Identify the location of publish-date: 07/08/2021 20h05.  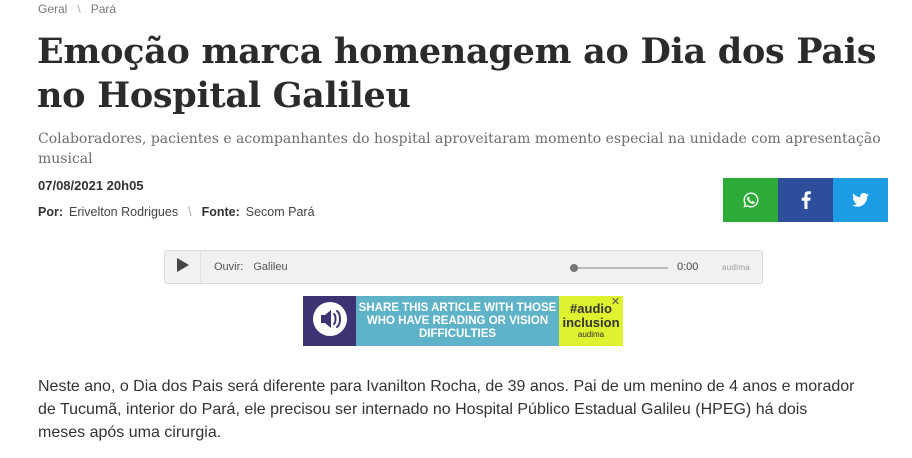
(91, 185).